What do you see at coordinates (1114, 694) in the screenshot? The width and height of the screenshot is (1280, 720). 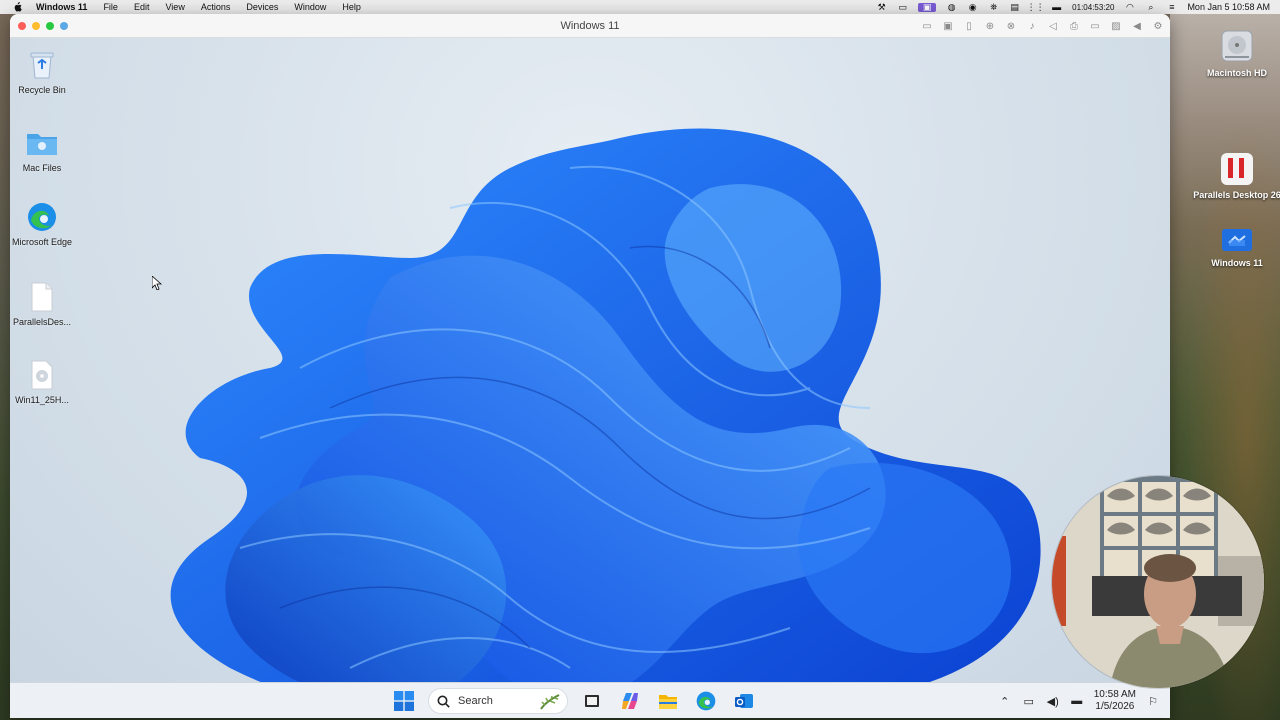 I see `clock-time: 10:58 AM` at bounding box center [1114, 694].